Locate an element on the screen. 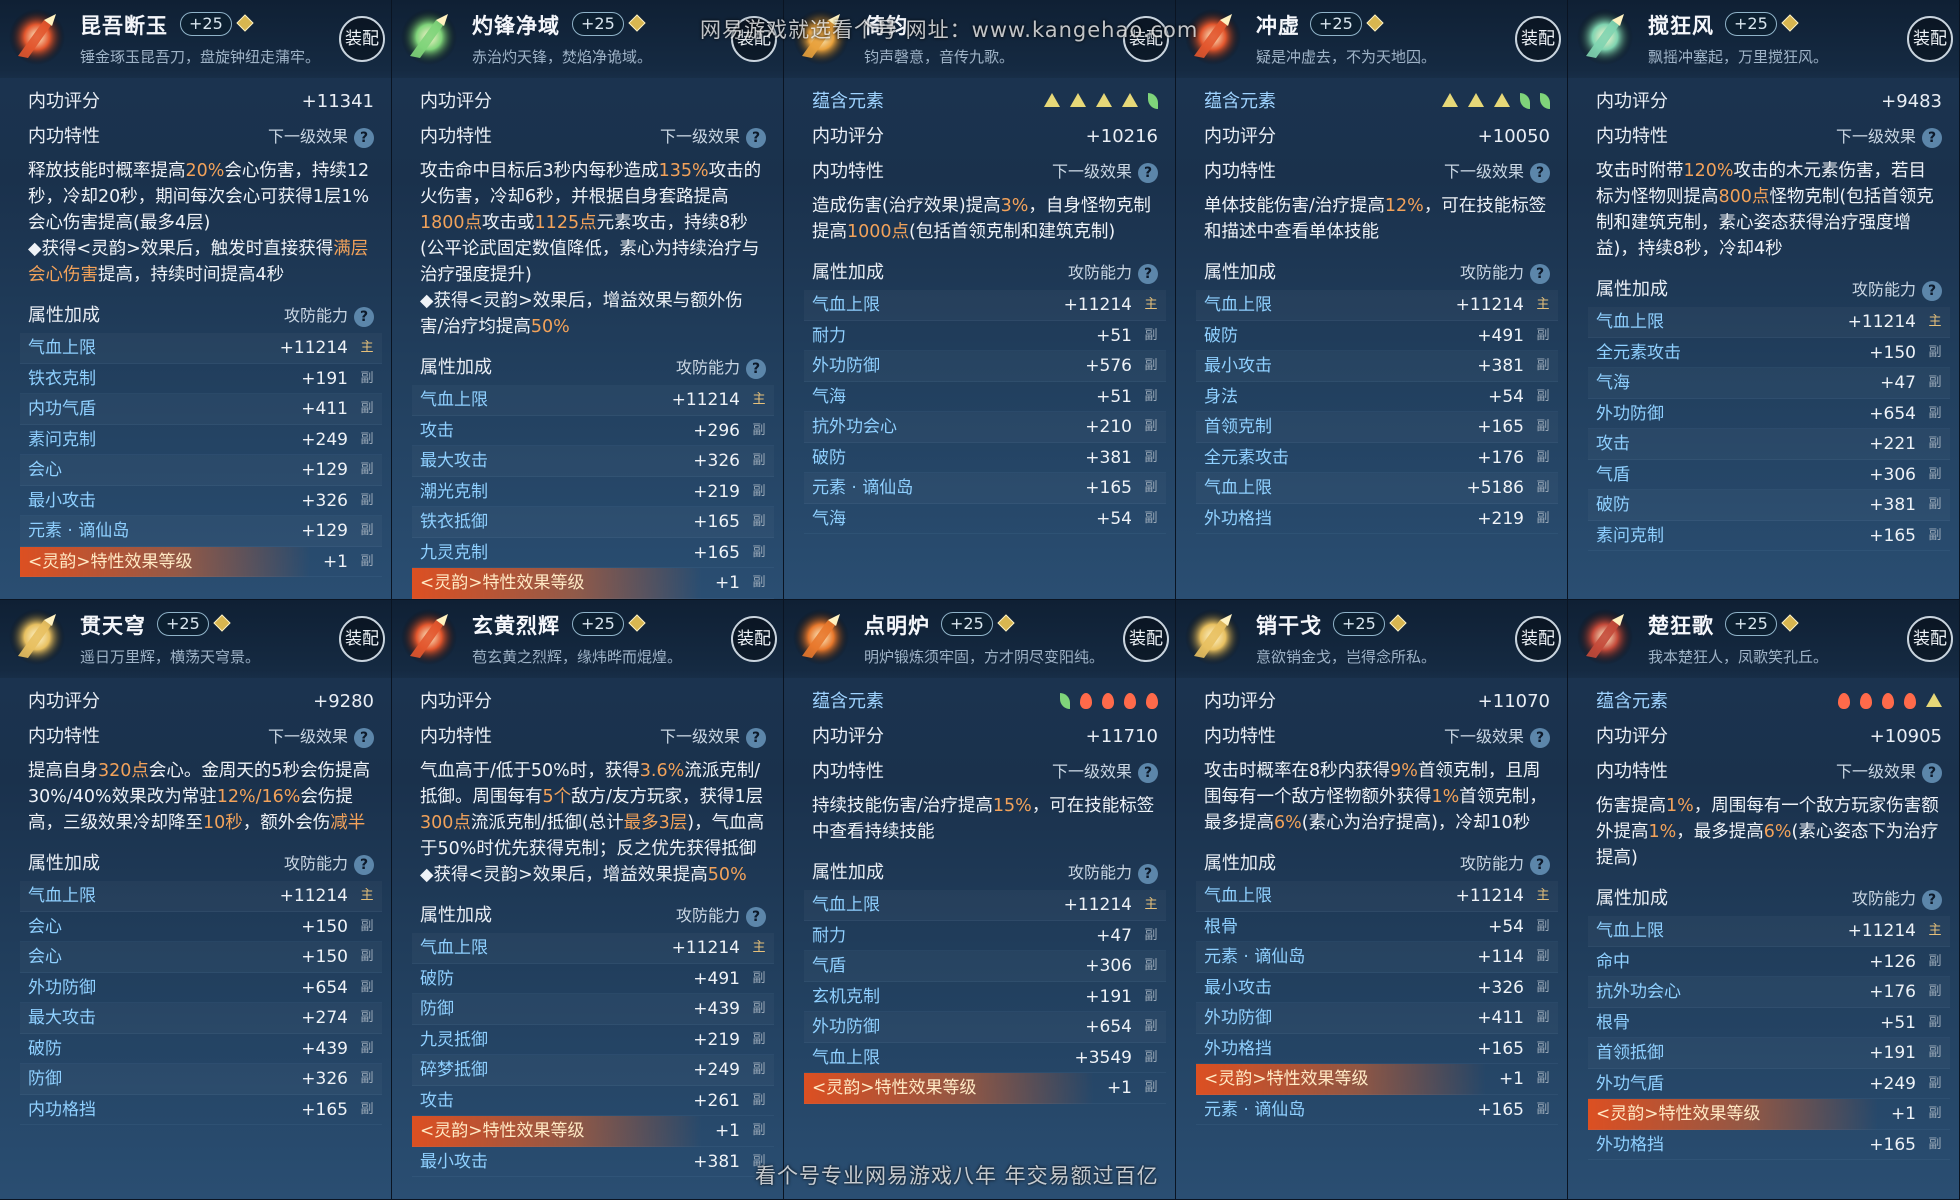  stat-name: 最大攻击 is located at coordinates (62, 1018).